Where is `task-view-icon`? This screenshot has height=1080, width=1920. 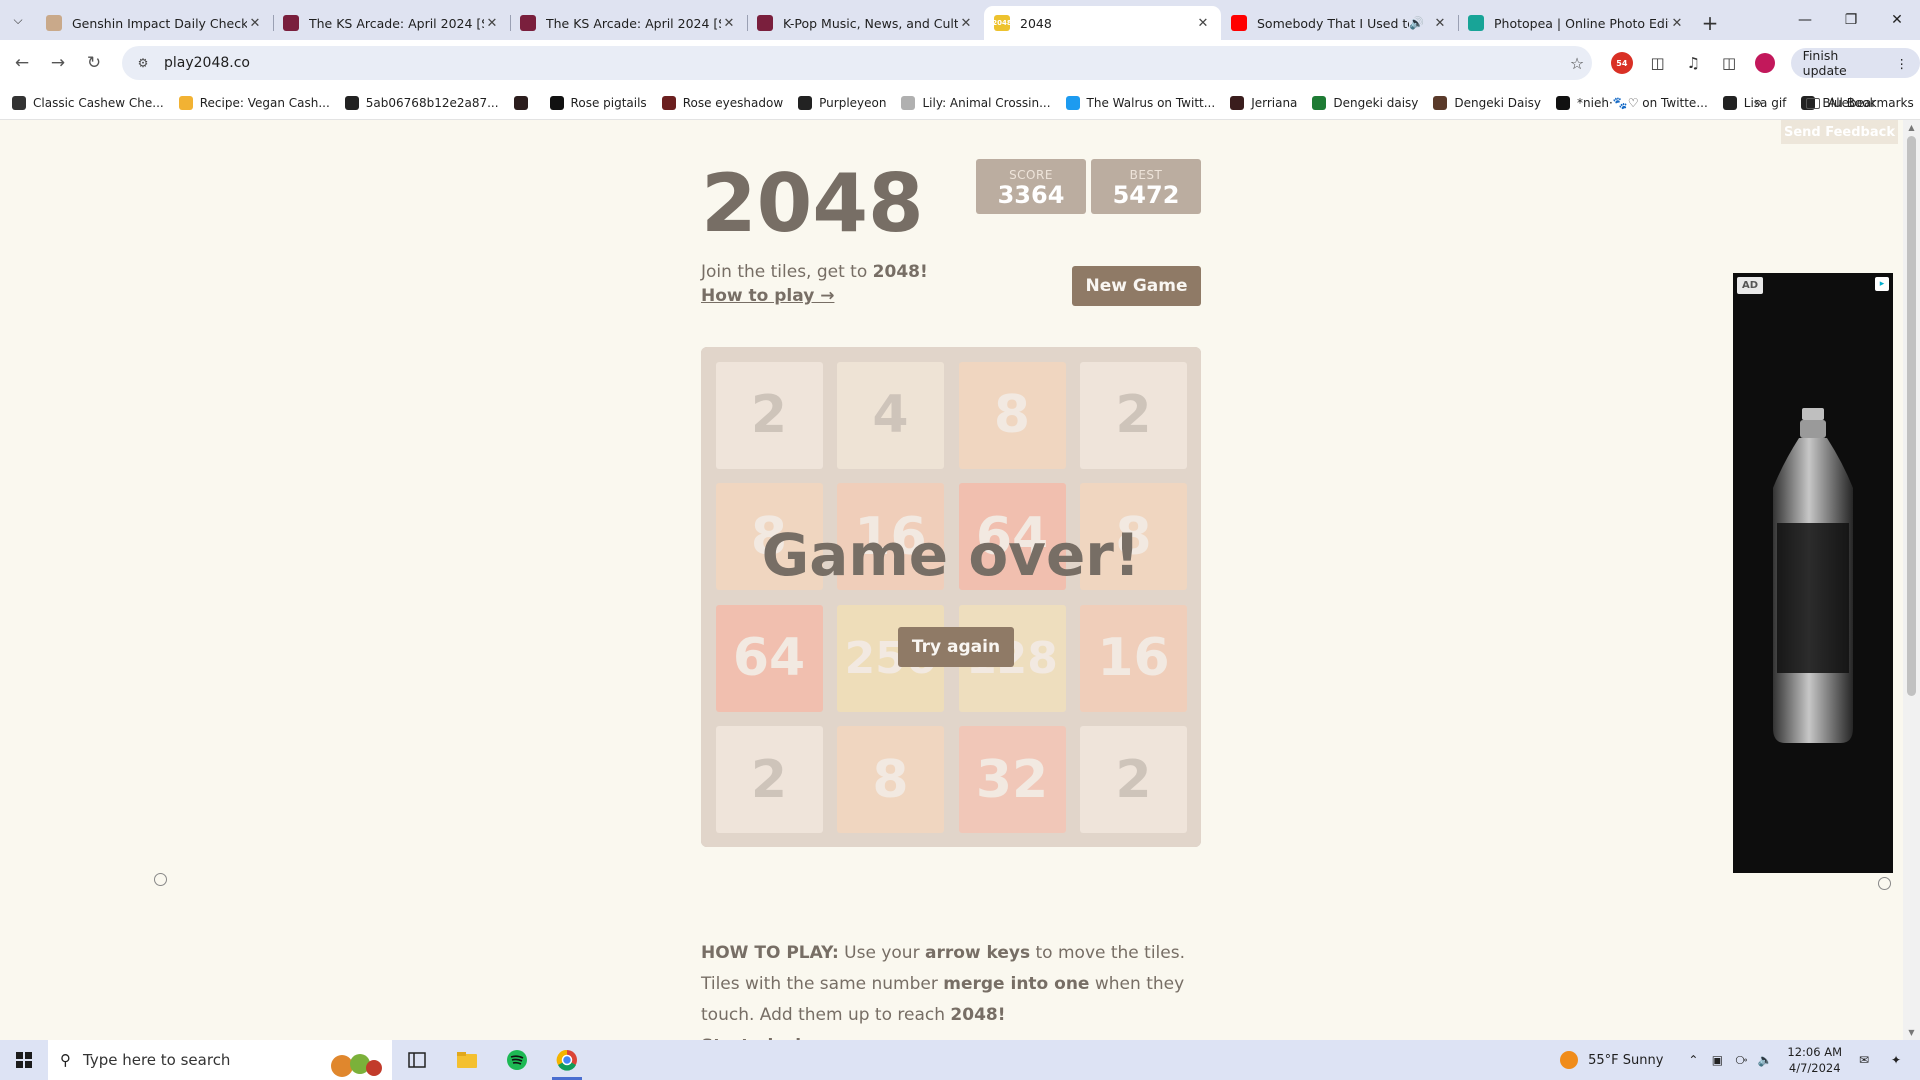 task-view-icon is located at coordinates (417, 1060).